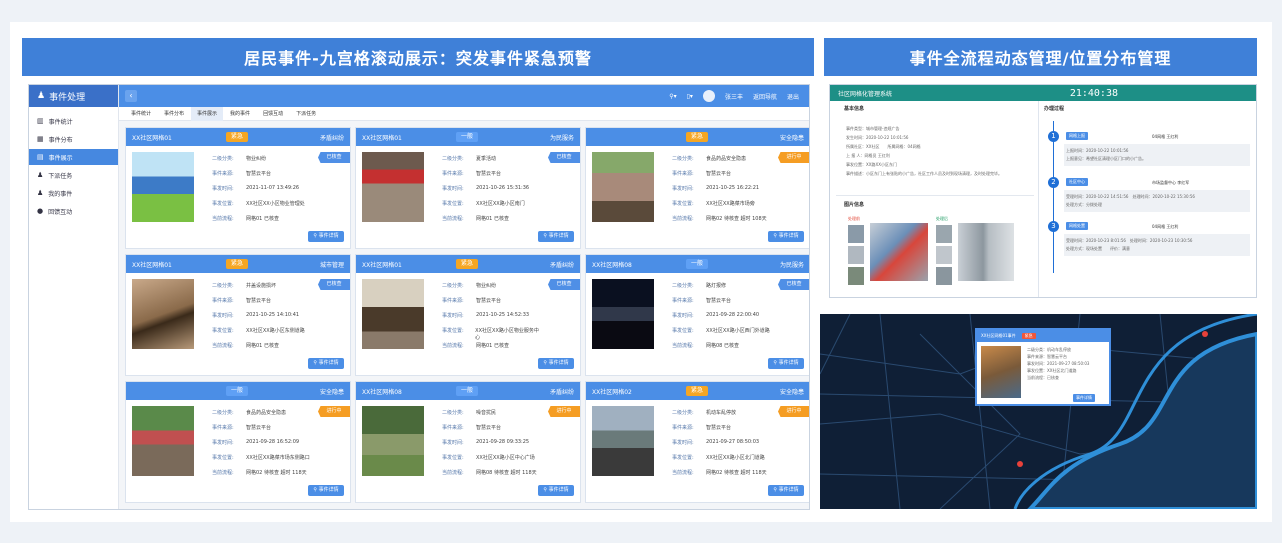  What do you see at coordinates (489, 174) in the screenshot?
I see `field-value: 智慧云平台` at bounding box center [489, 174].